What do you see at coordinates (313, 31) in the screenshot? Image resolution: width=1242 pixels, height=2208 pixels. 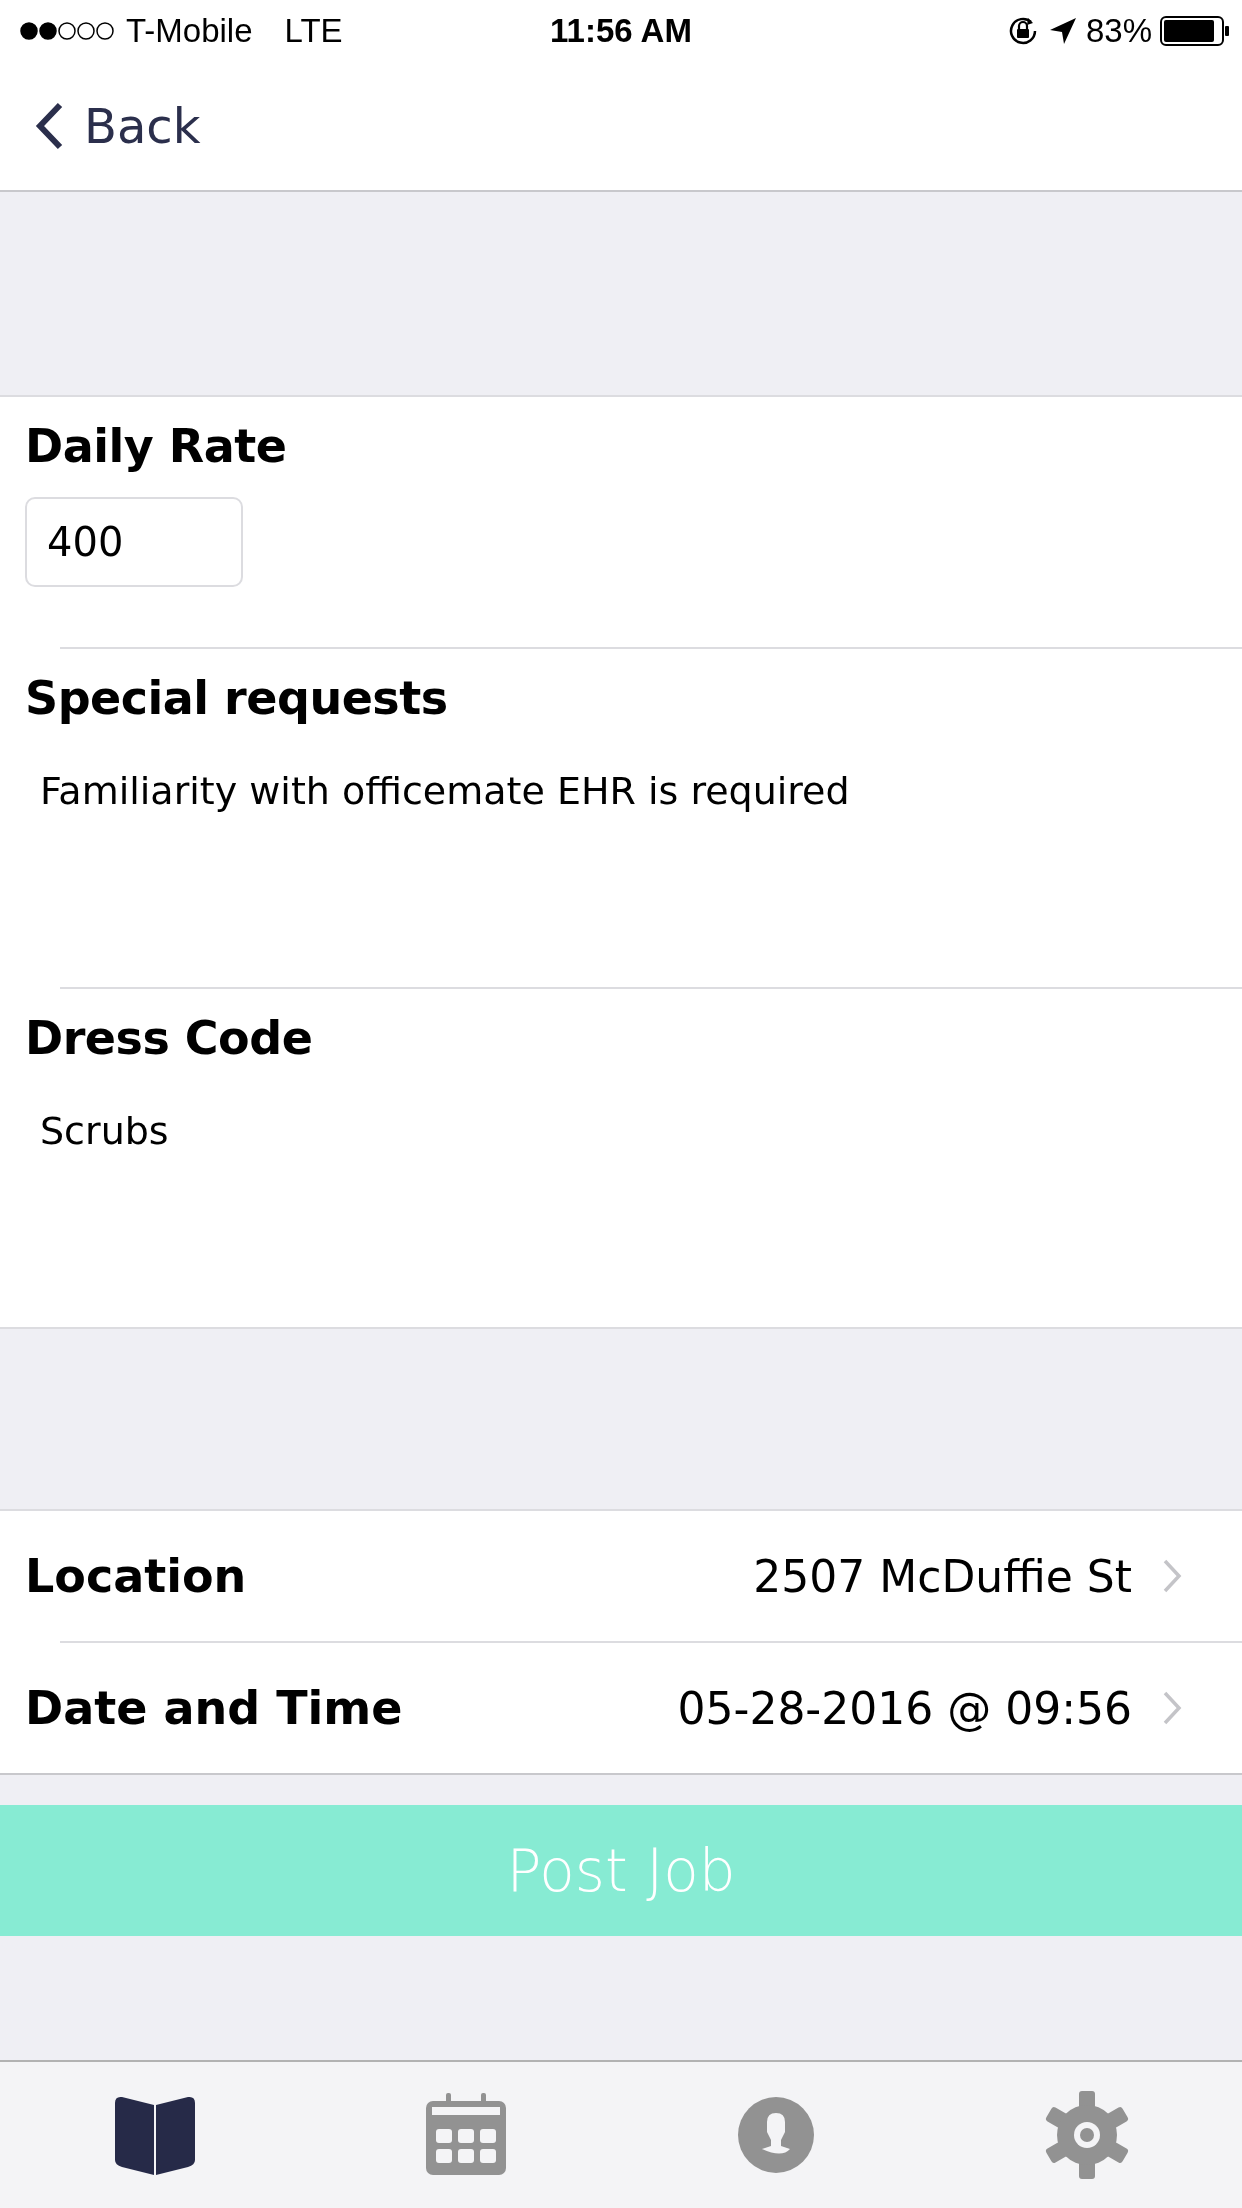 I see `network-type: LTE` at bounding box center [313, 31].